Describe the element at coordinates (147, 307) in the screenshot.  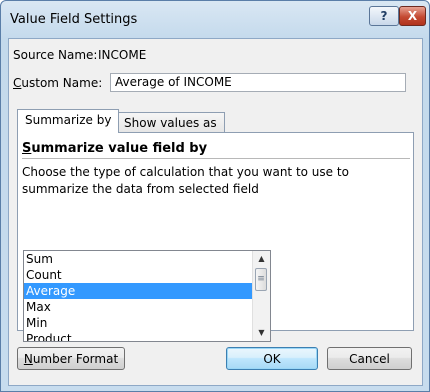
I see `list-item-max: Max` at that location.